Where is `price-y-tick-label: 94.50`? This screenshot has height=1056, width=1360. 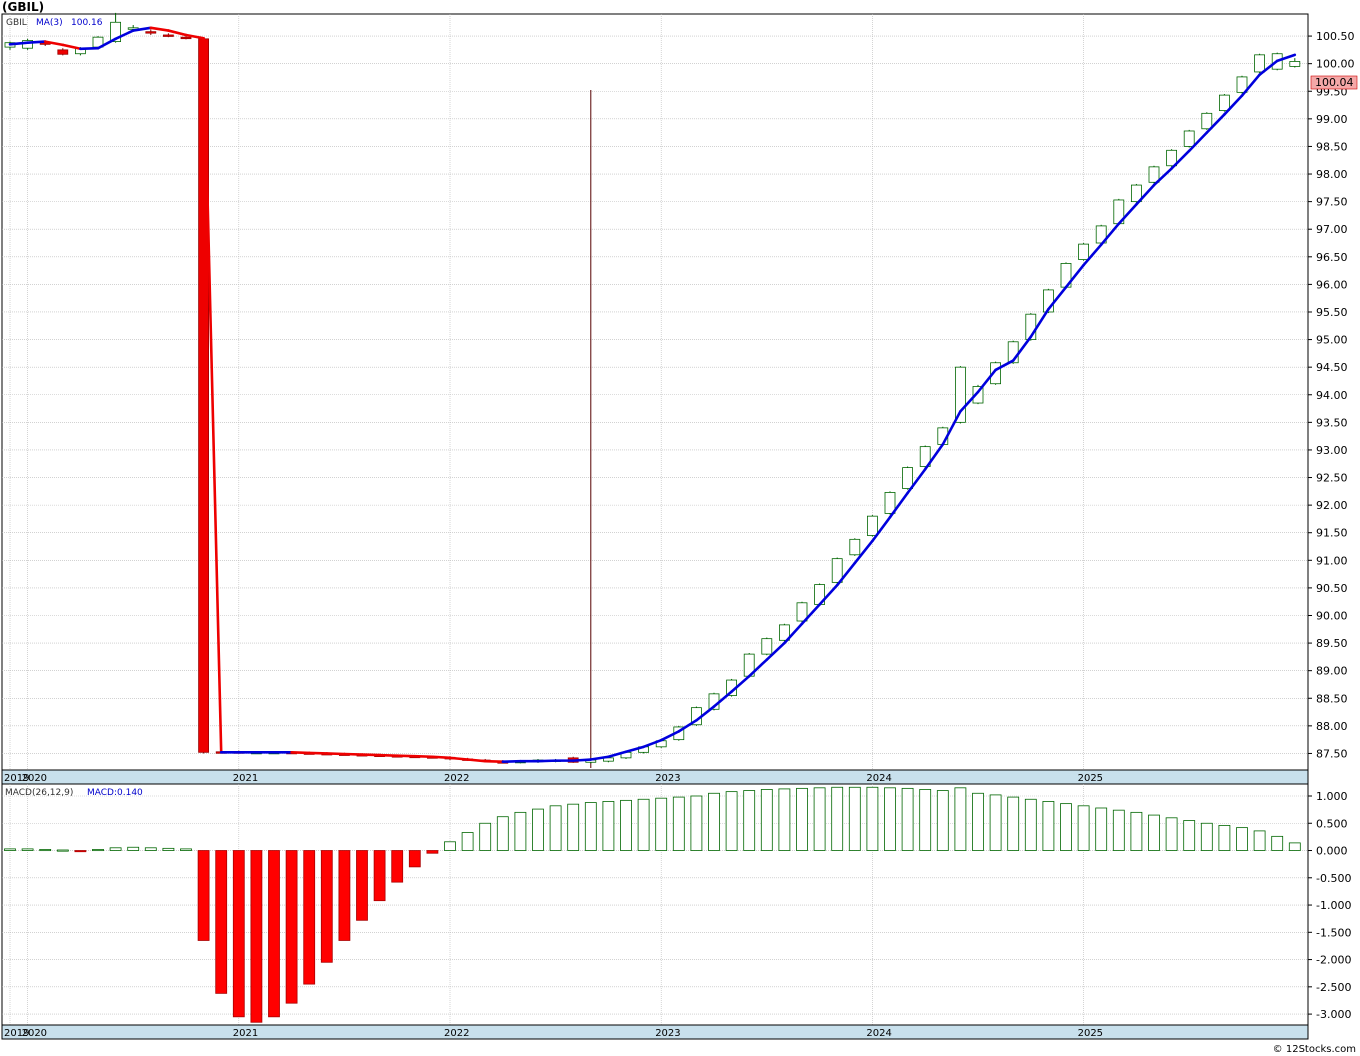 price-y-tick-label: 94.50 is located at coordinates (1332, 367).